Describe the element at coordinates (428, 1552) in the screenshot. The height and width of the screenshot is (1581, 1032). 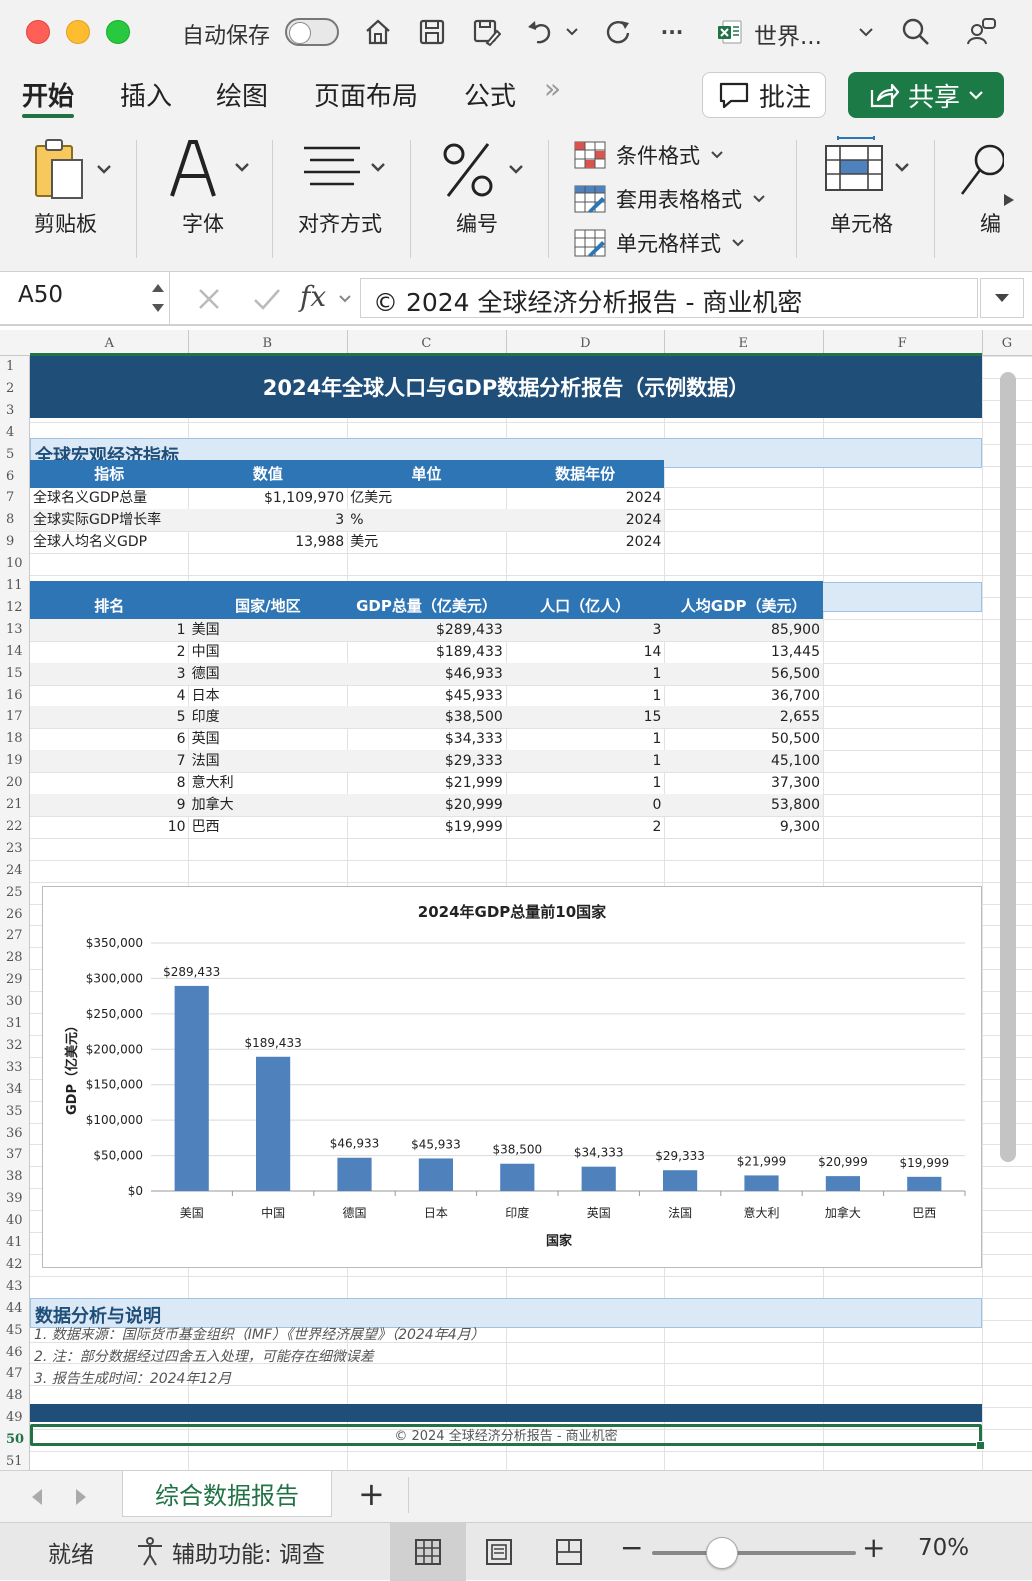
I see `normal-view-button` at that location.